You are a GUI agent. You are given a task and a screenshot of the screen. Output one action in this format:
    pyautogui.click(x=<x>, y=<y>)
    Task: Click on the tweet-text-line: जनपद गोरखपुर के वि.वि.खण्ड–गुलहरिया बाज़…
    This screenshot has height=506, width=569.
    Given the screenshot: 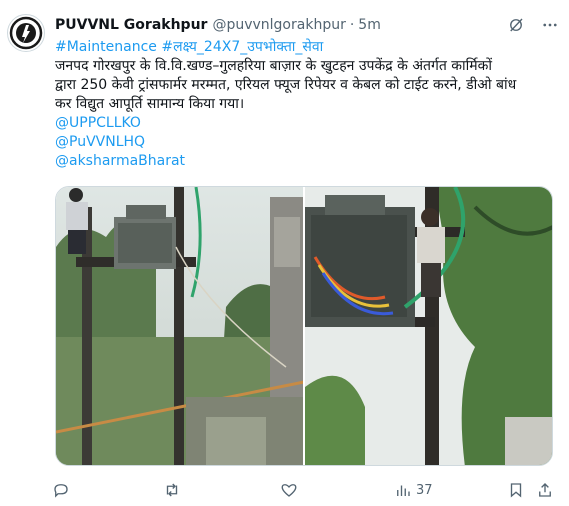 What is the action you would take?
    pyautogui.click(x=274, y=66)
    